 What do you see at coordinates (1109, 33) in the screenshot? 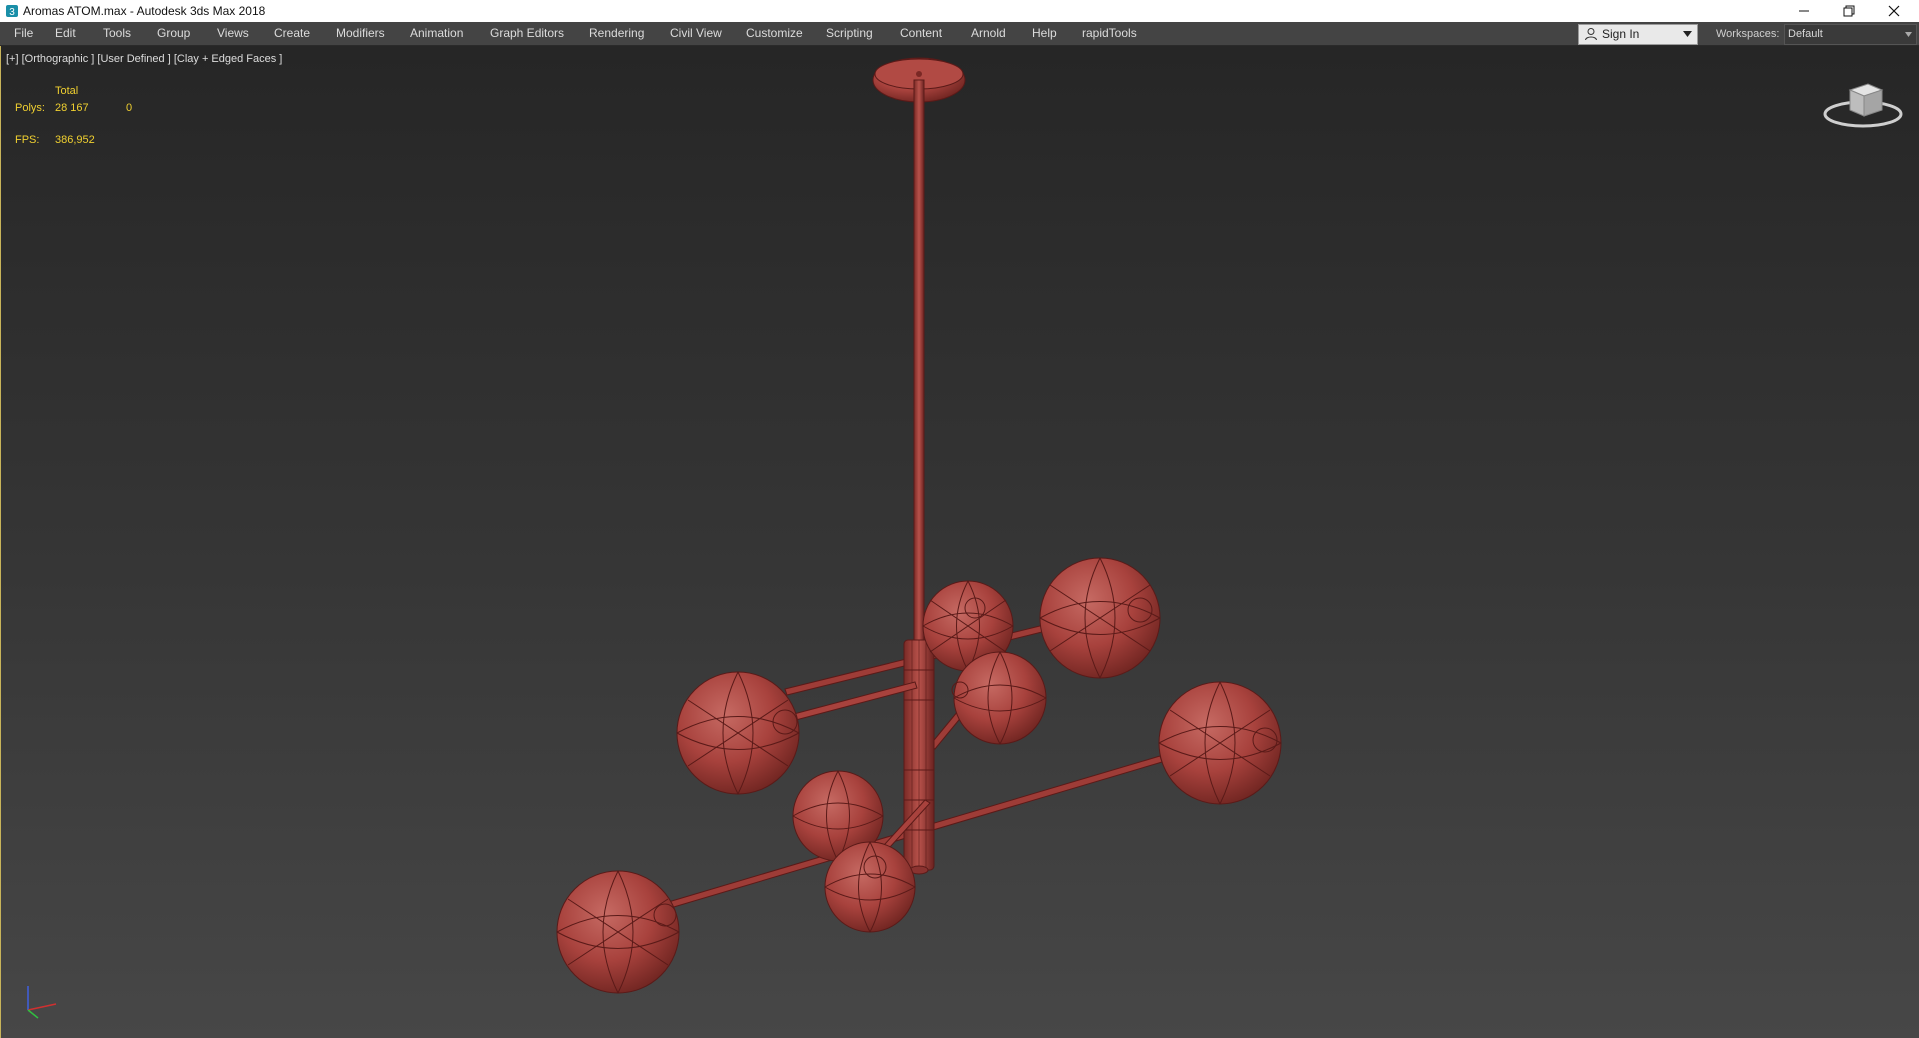
I see `menu-rapidtools: rapidTools` at bounding box center [1109, 33].